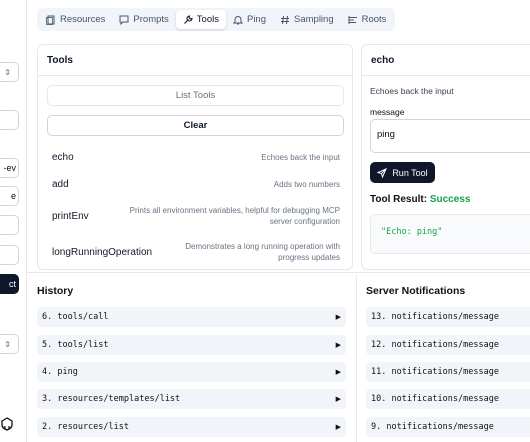  I want to click on history-item: 2. resources/list ▶, so click(191, 427).